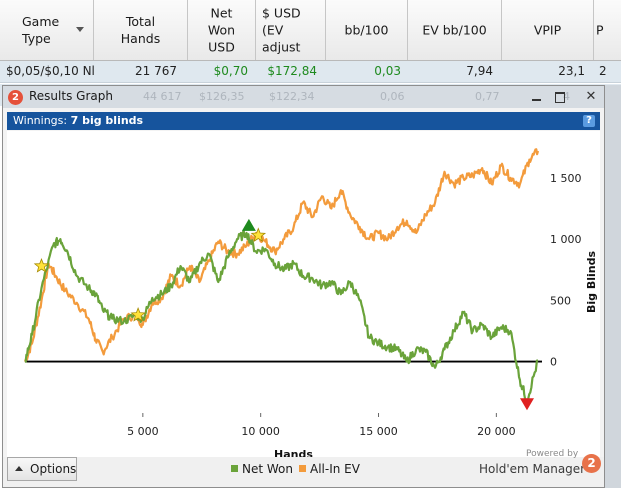 The image size is (621, 488). Describe the element at coordinates (273, 30) in the screenshot. I see `col-header-line: (EV` at that location.